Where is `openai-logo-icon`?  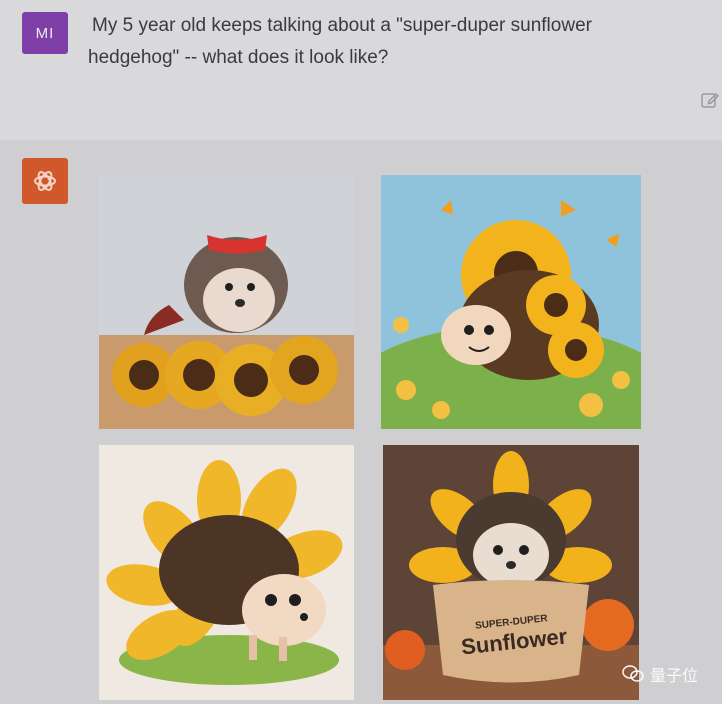
openai-logo-icon is located at coordinates (45, 181).